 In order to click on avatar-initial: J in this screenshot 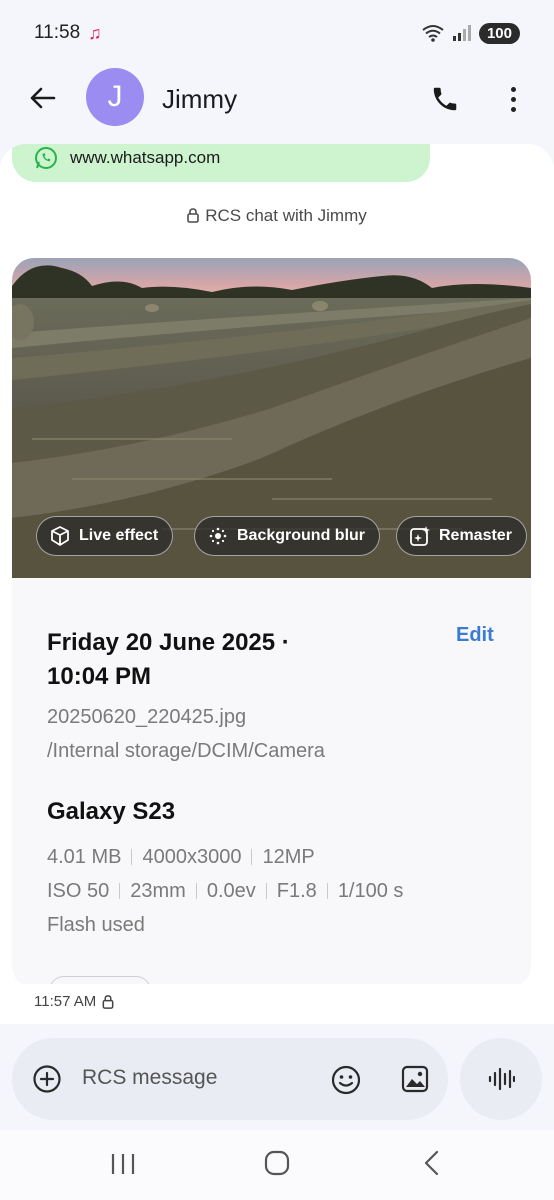, I will do `click(115, 96)`.